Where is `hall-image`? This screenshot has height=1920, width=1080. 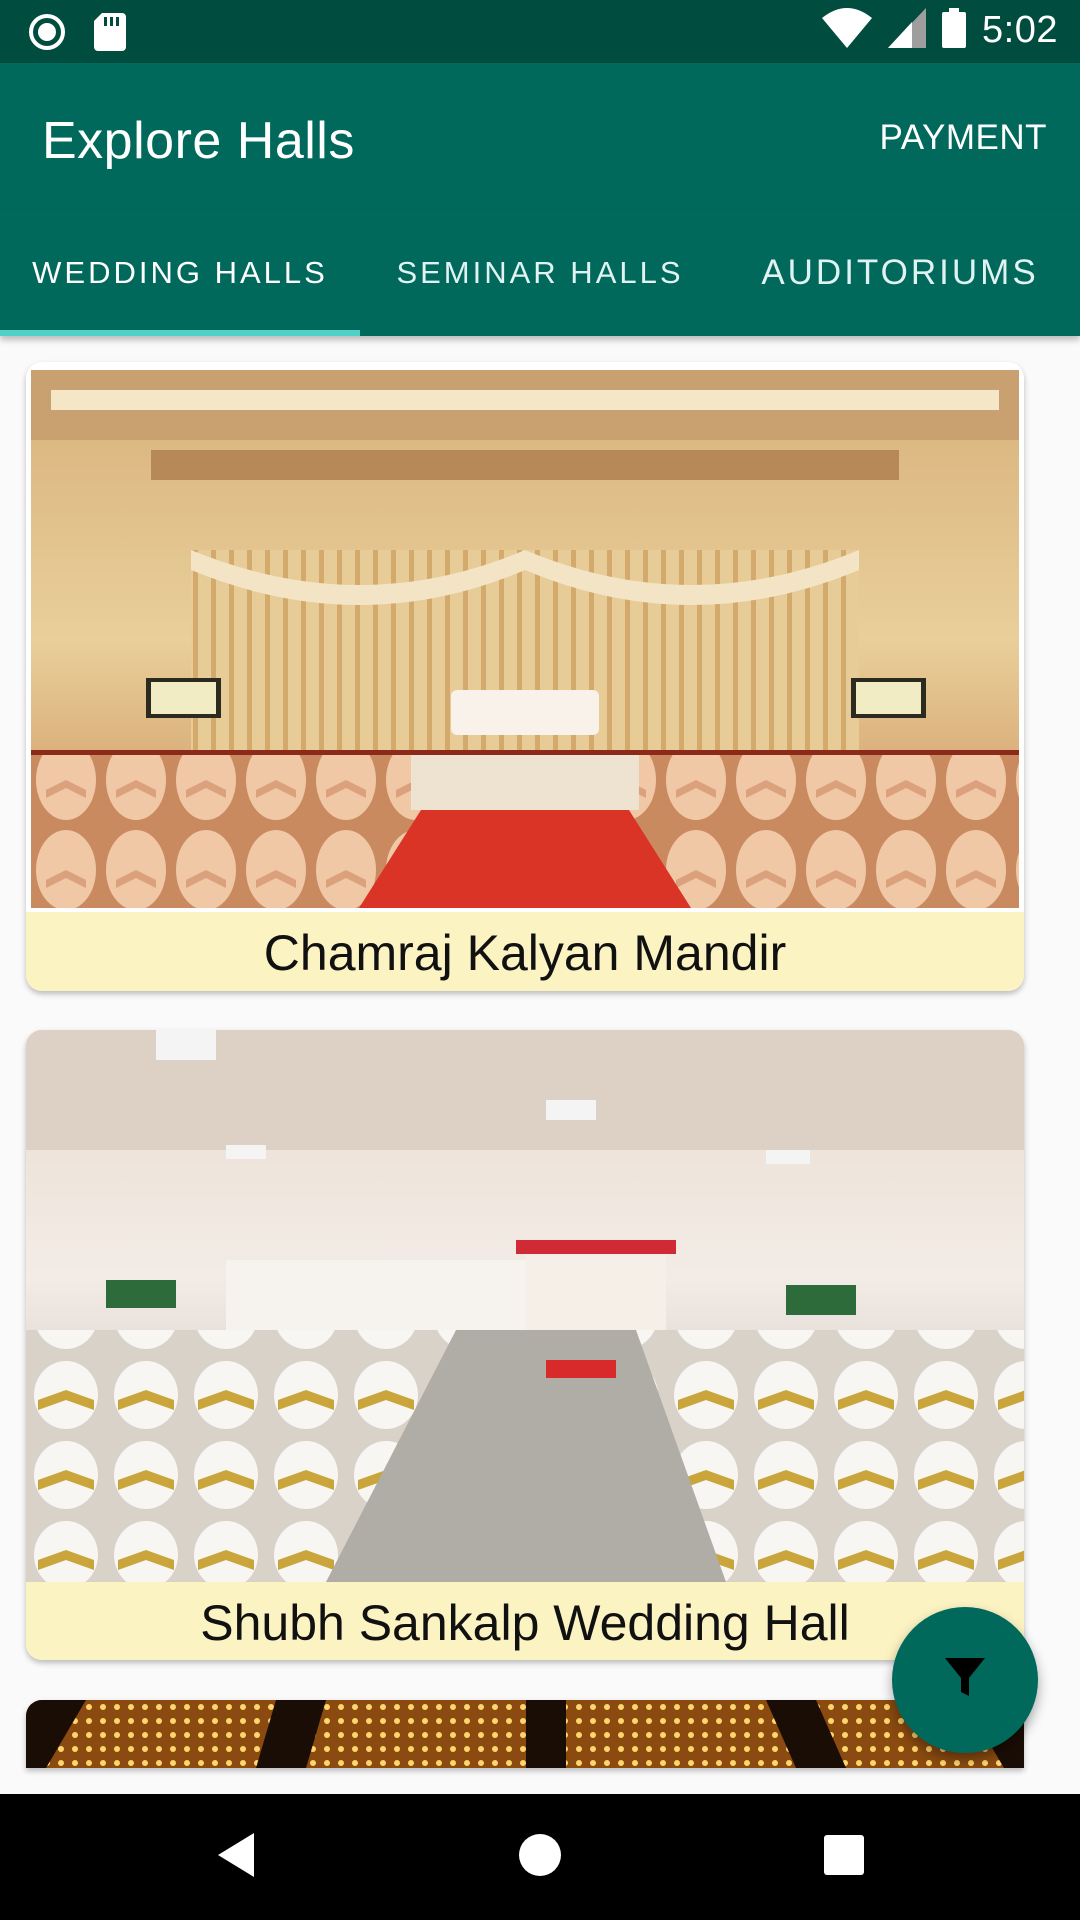
hall-image is located at coordinates (525, 1734).